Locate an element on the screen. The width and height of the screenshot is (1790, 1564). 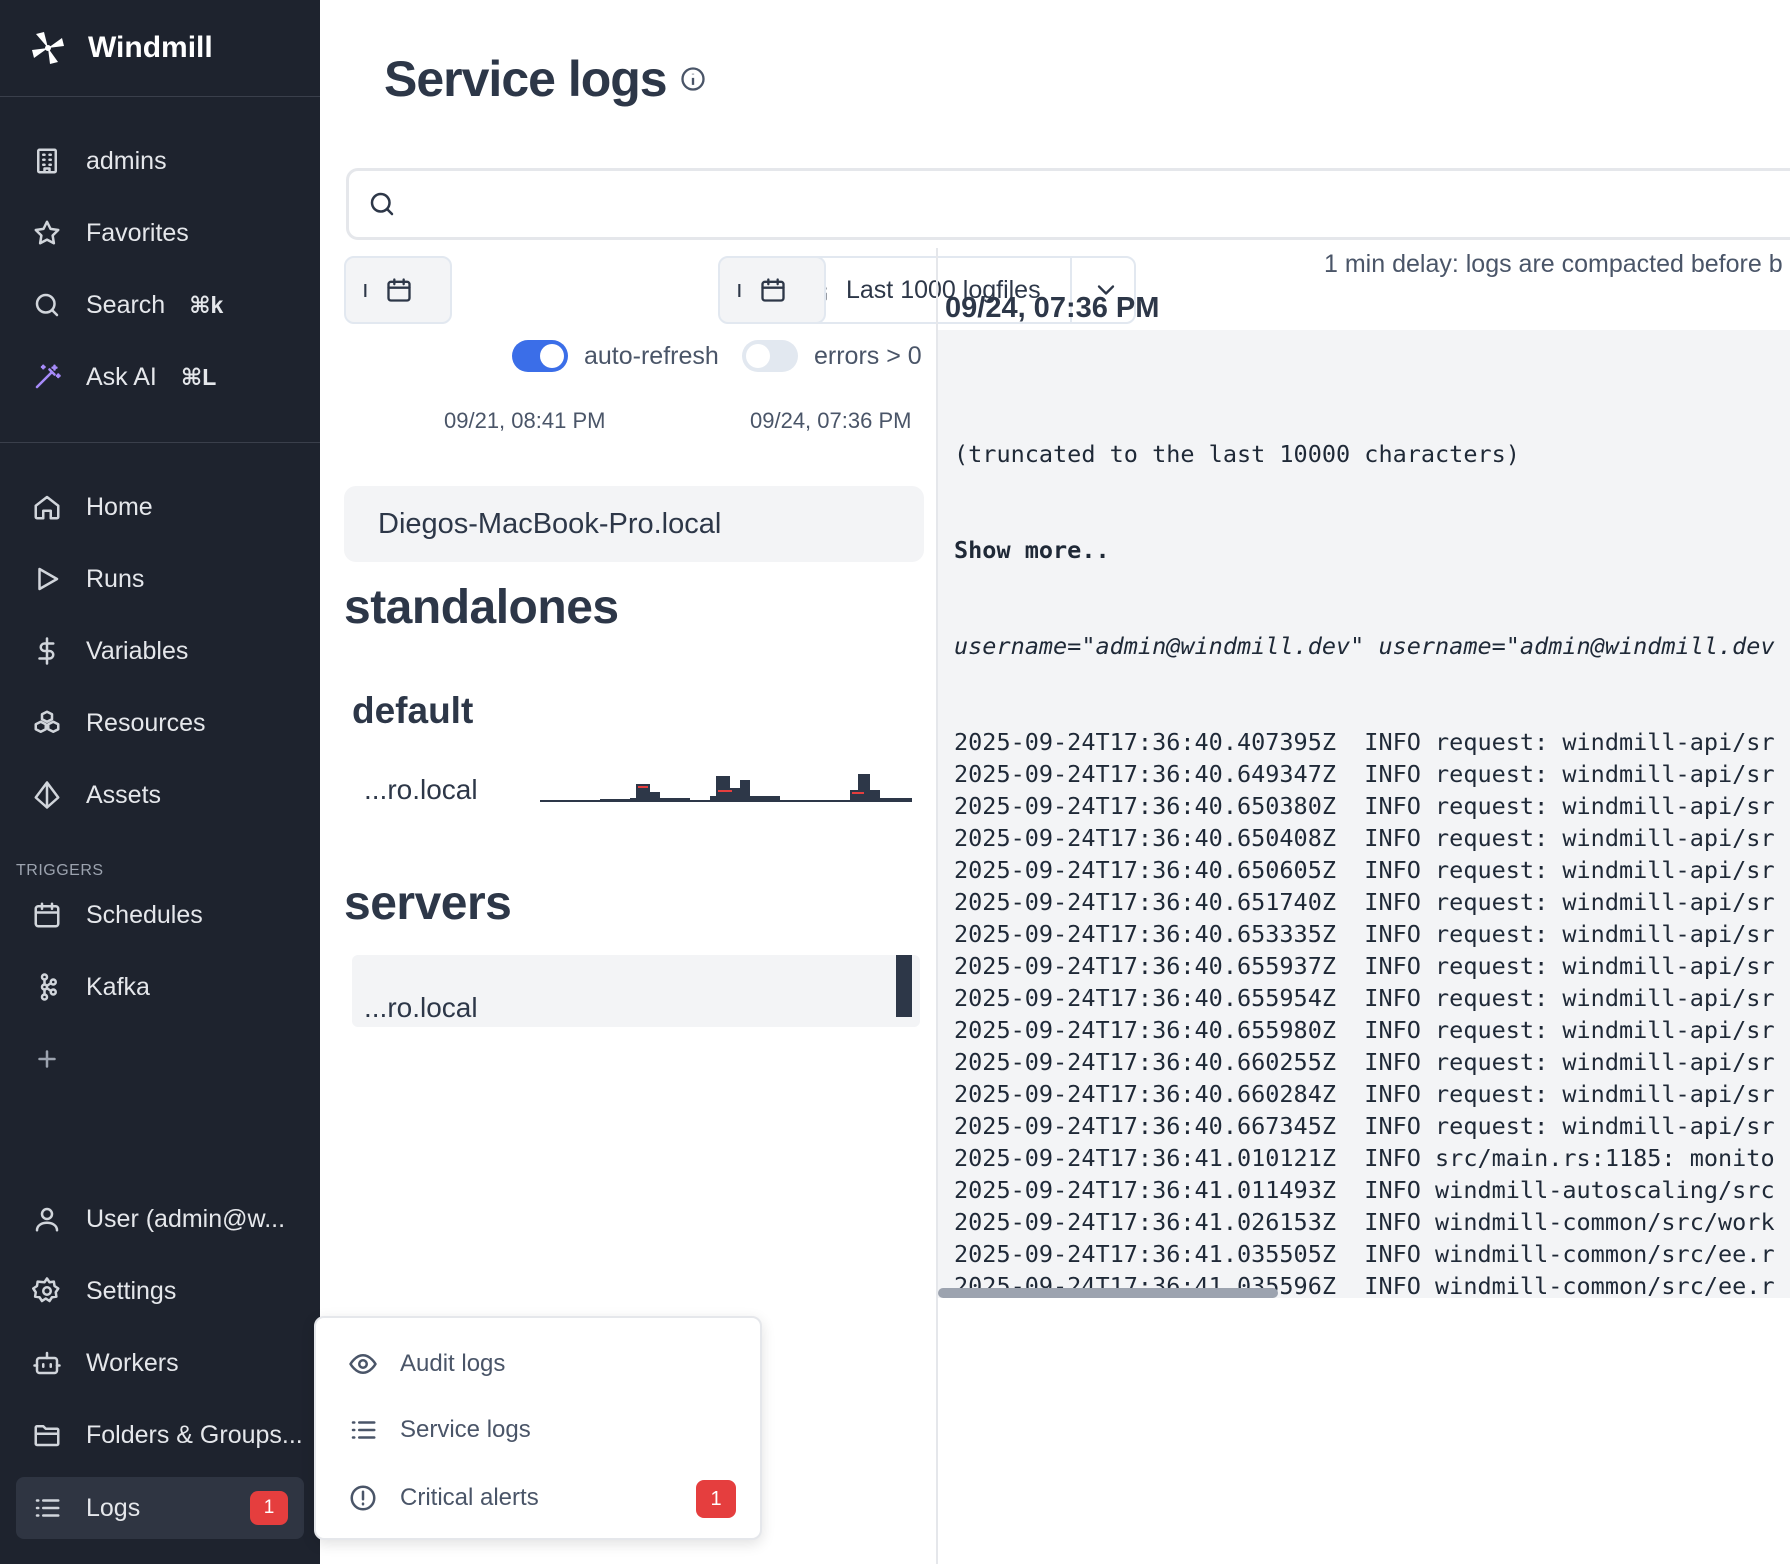
sidebar-item-label: Schedules is located at coordinates (144, 914).